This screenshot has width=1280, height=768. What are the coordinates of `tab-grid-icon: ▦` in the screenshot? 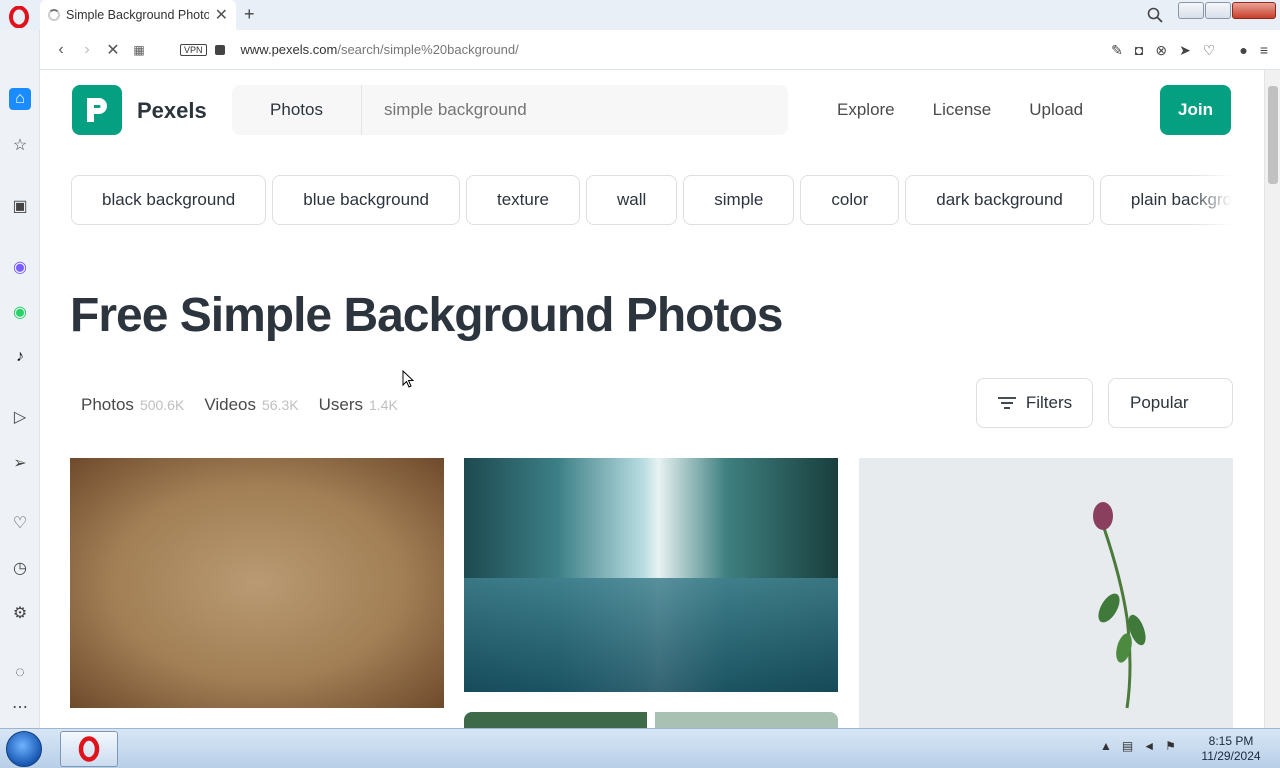 It's located at (139, 50).